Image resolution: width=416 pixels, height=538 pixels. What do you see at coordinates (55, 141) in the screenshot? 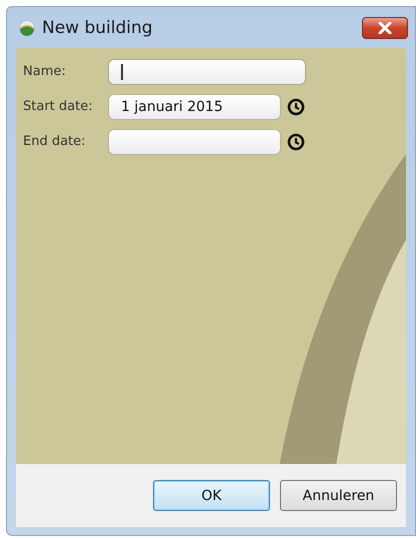
I see `field-label: End date:` at bounding box center [55, 141].